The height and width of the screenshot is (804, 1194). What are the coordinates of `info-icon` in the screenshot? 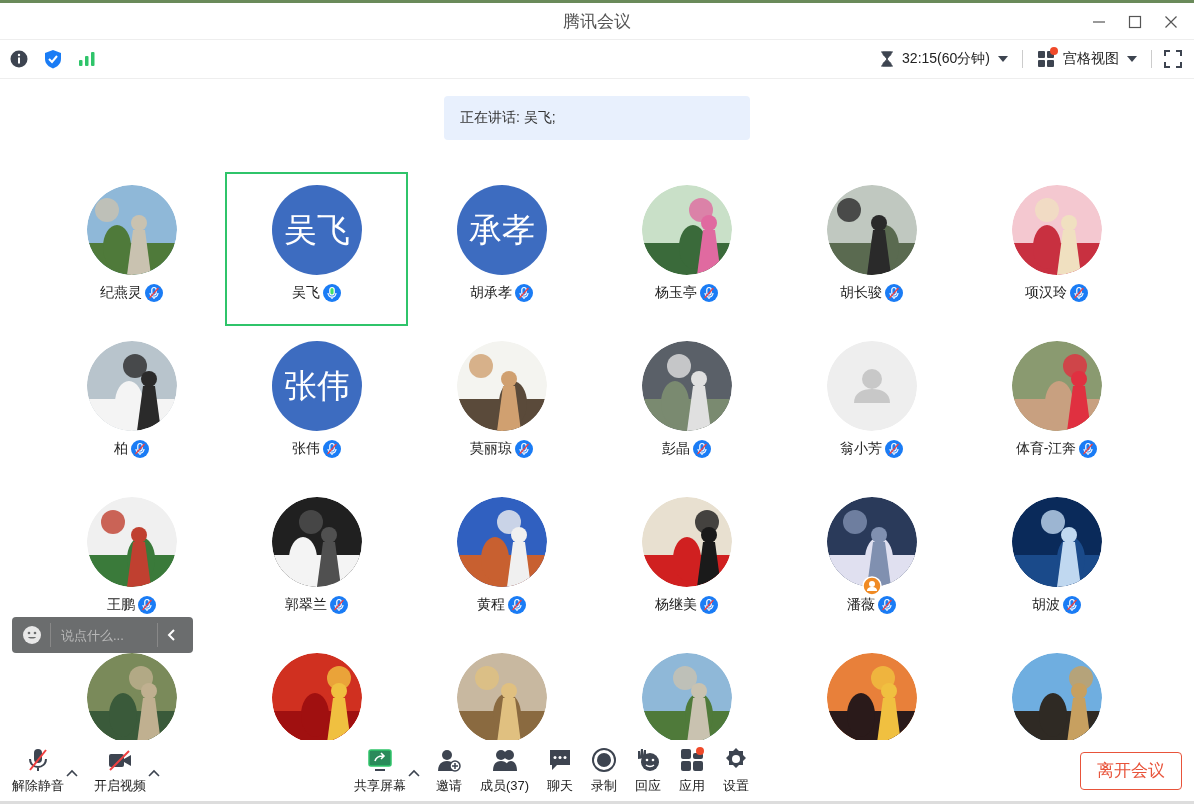 It's located at (19, 59).